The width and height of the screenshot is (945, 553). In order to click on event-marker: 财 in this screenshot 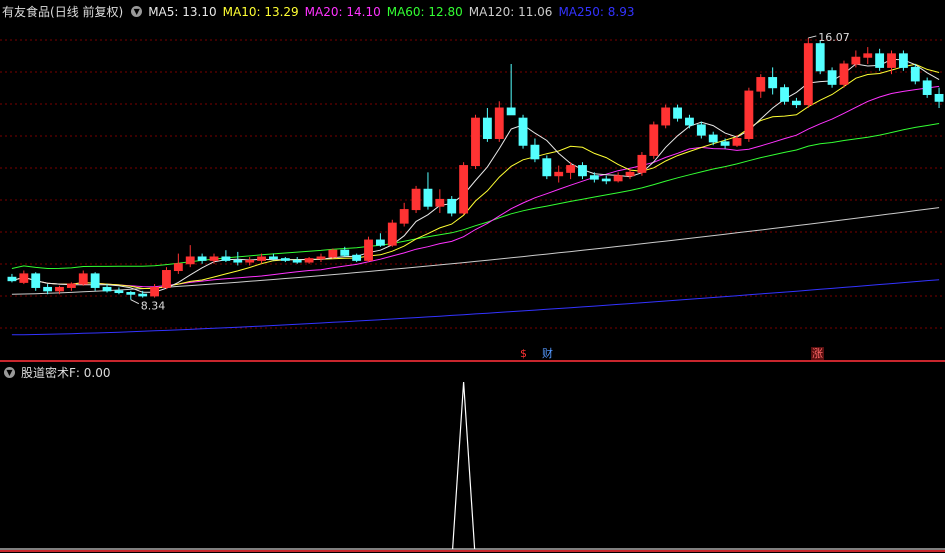, I will do `click(547, 353)`.